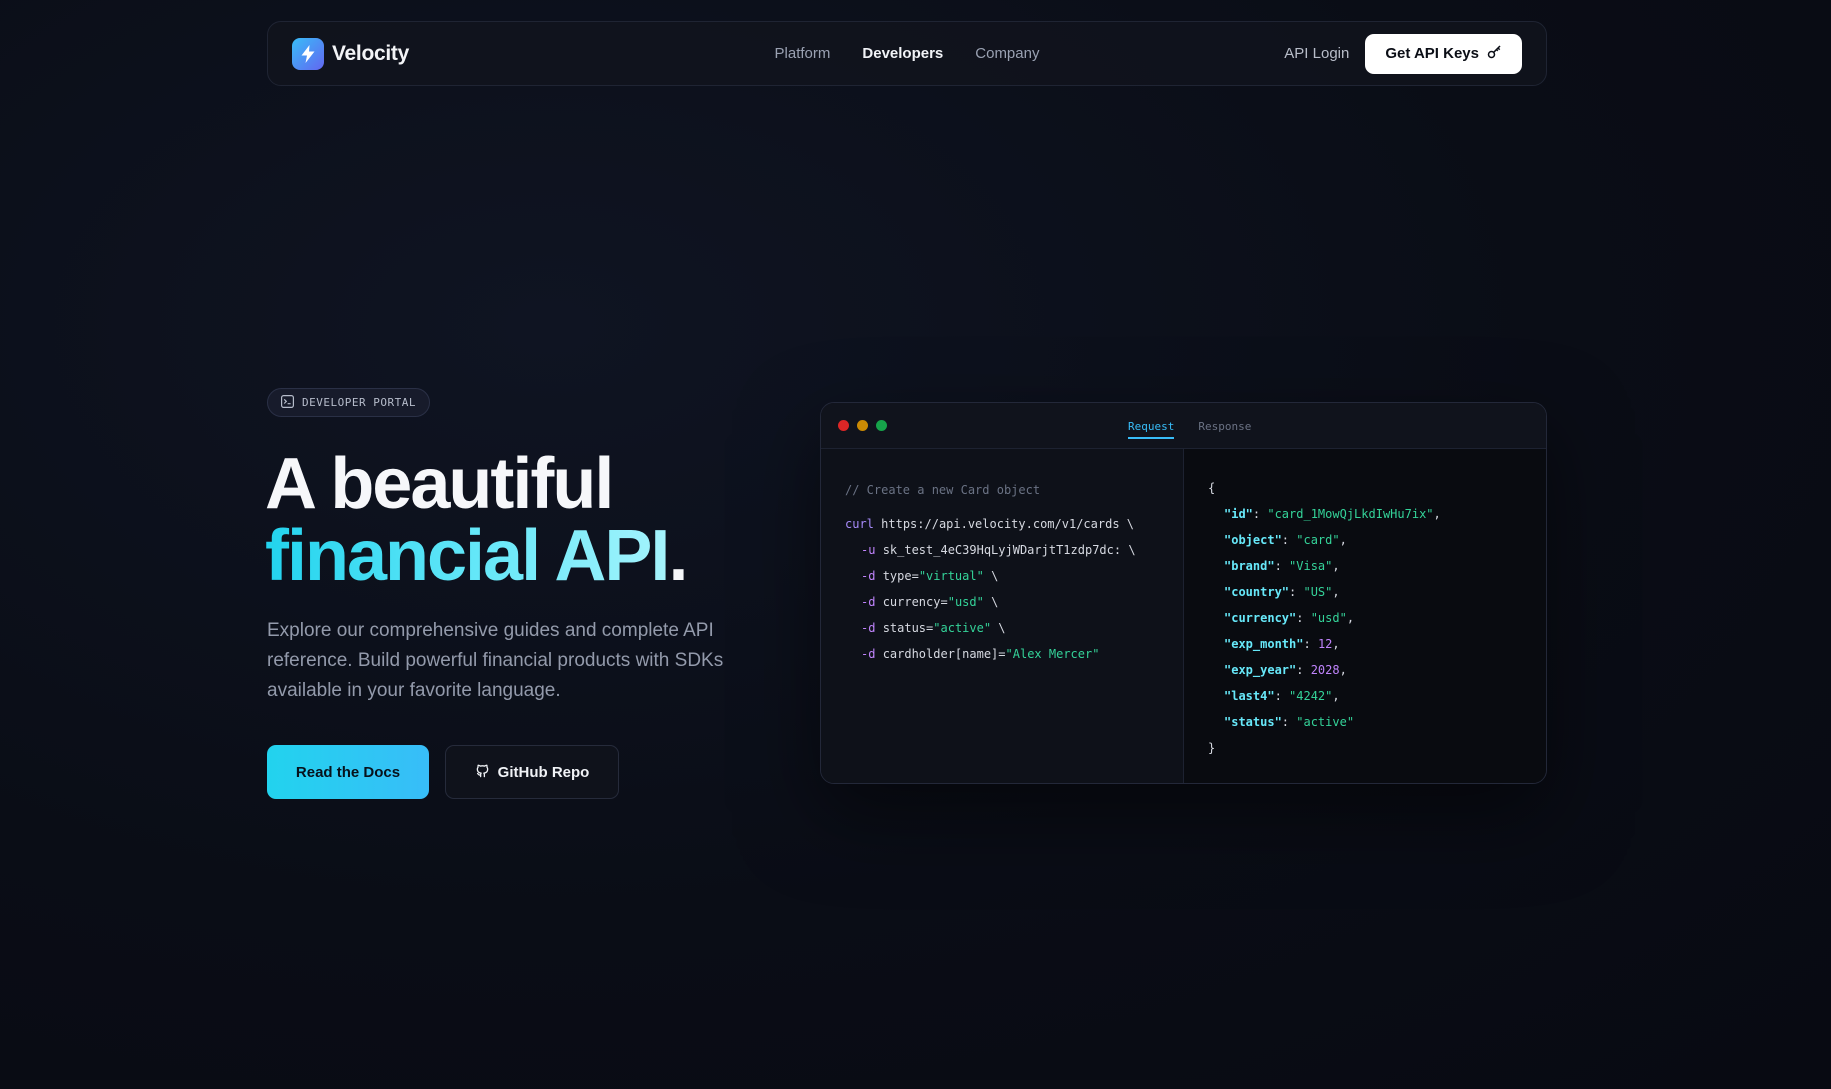 The image size is (1831, 1089). I want to click on param-value: "Alex Mercer", so click(1052, 654).